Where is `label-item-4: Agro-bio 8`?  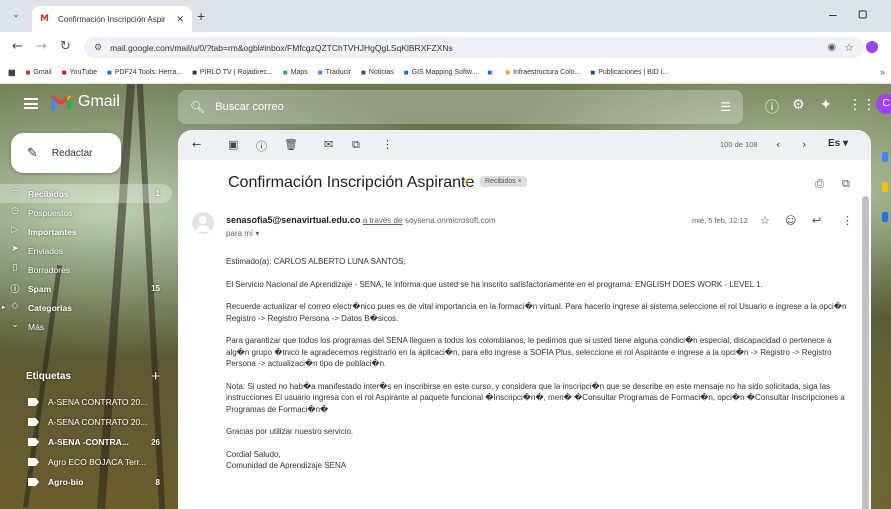 label-item-4: Agro-bio 8 is located at coordinates (86, 482).